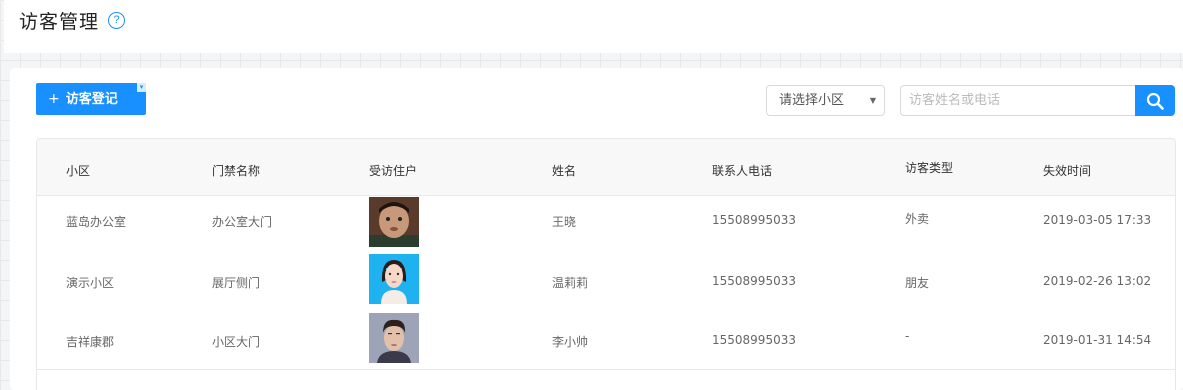  Describe the element at coordinates (593, 26) in the screenshot. I see `page-header: 访客管理 ?` at that location.